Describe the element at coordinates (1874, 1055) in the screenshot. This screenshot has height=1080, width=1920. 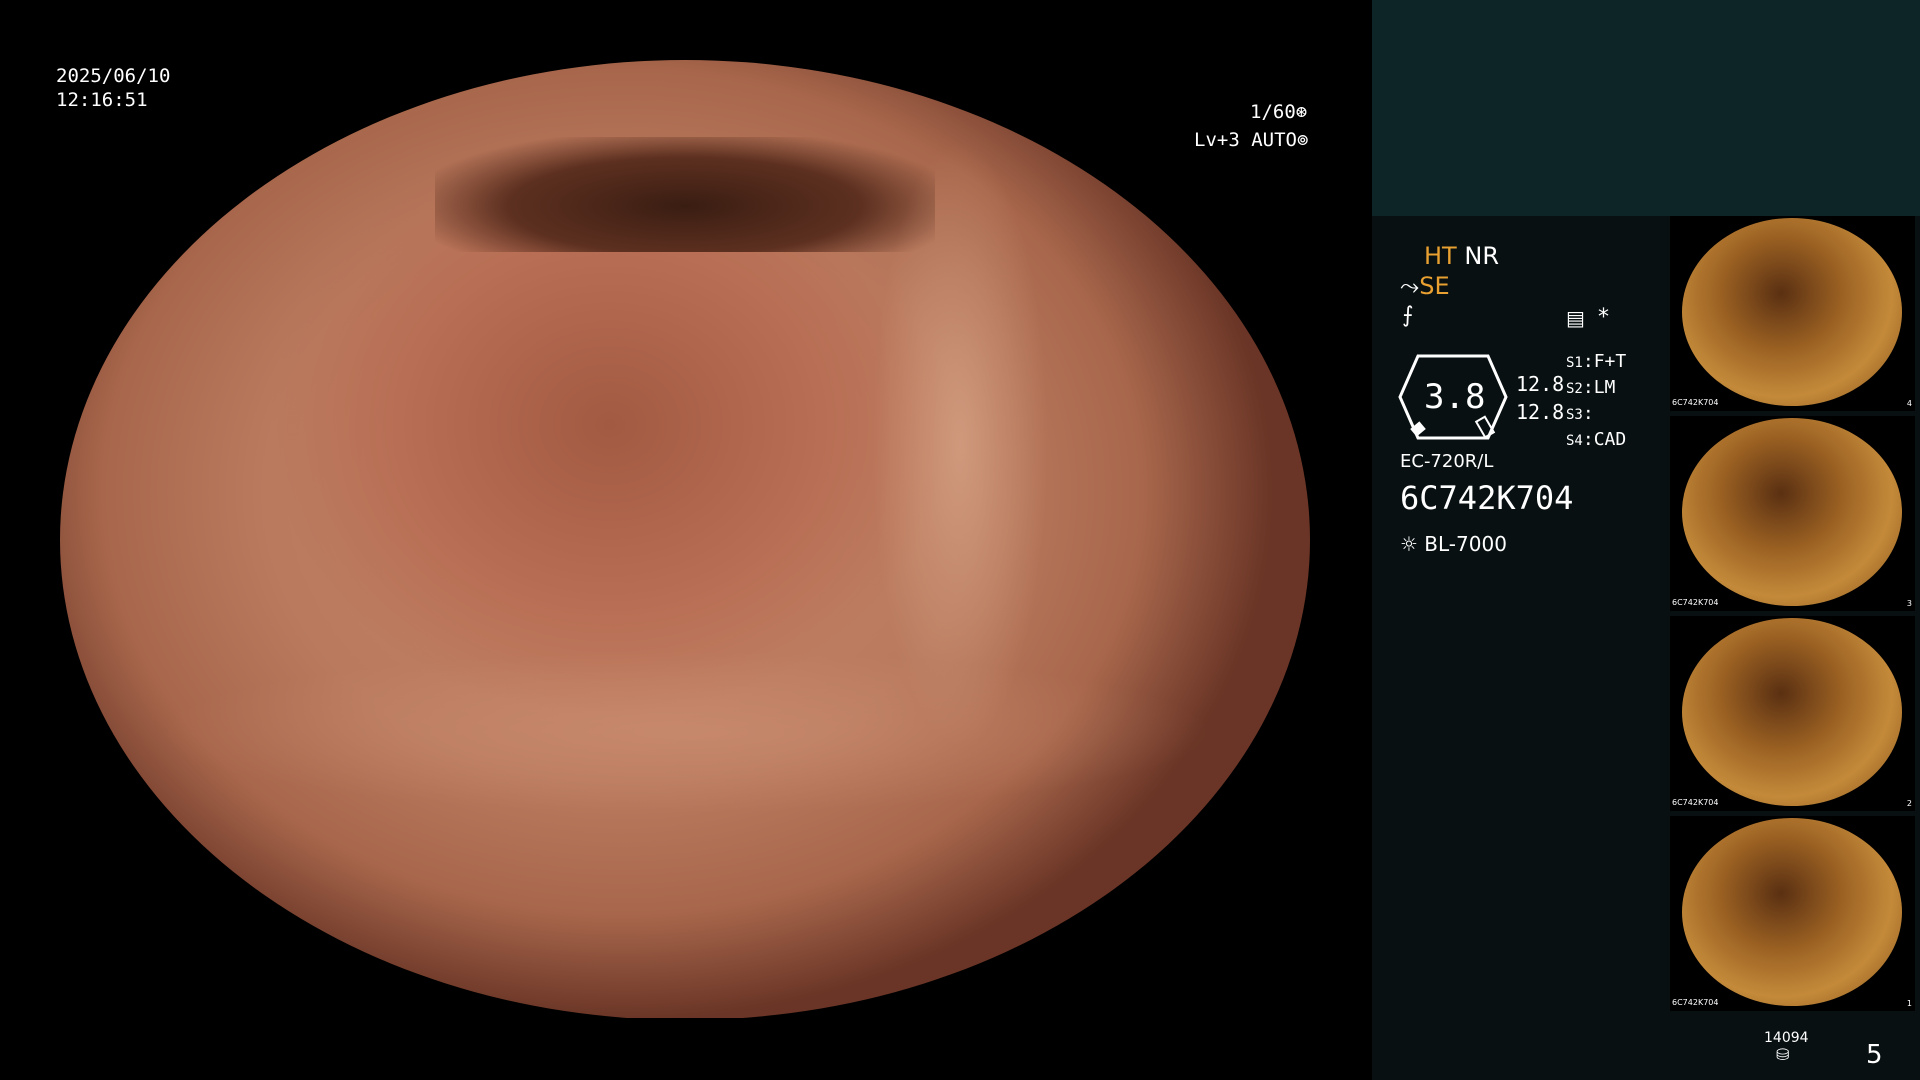
I see `page-number: 5` at that location.